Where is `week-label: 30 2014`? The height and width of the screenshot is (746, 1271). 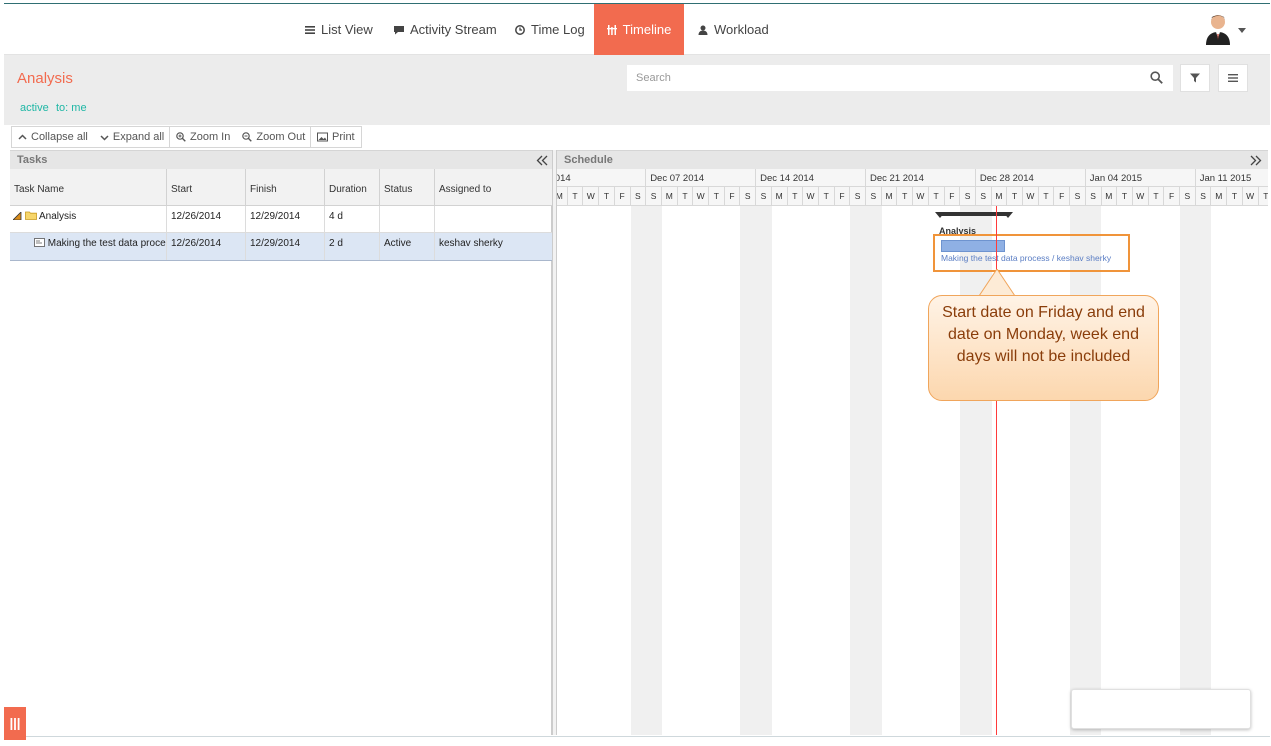 week-label: 30 2014 is located at coordinates (599, 178).